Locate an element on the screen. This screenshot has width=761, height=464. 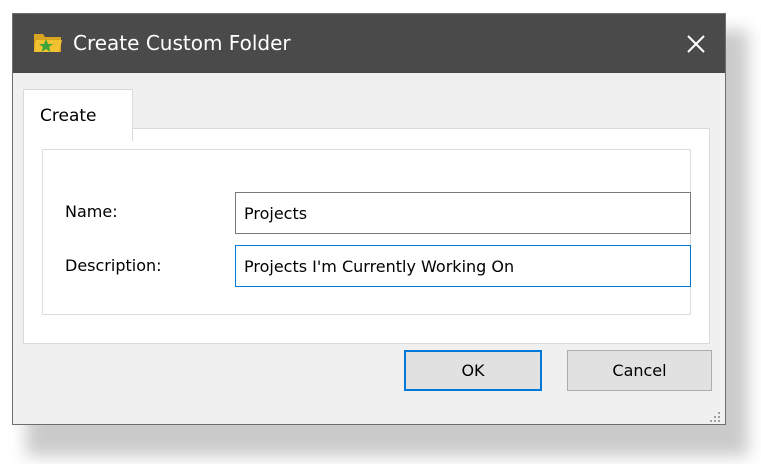
tab-create-label: Create is located at coordinates (68, 116).